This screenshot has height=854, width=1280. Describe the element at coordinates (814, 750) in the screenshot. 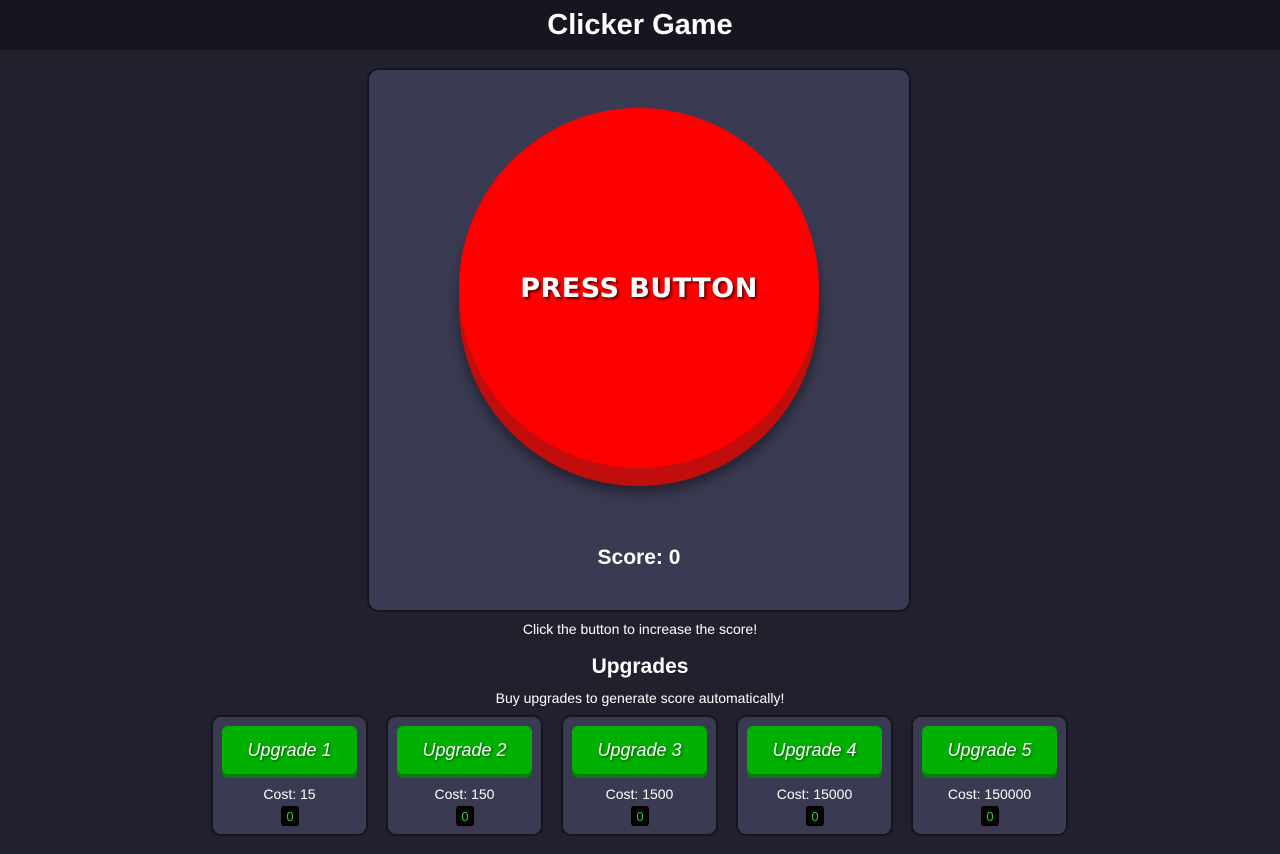

I see `upgrade-button-4: Upgrade 4` at that location.